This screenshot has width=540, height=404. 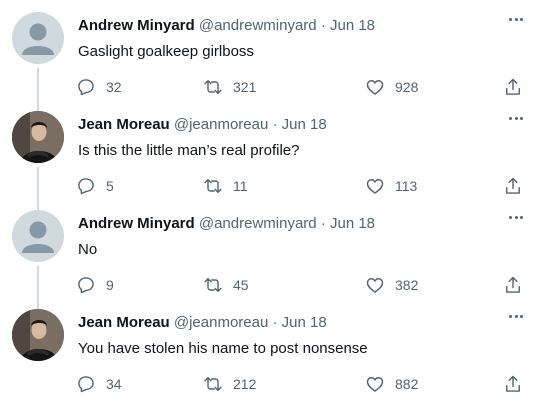 I want to click on like-count: 928, so click(x=407, y=87).